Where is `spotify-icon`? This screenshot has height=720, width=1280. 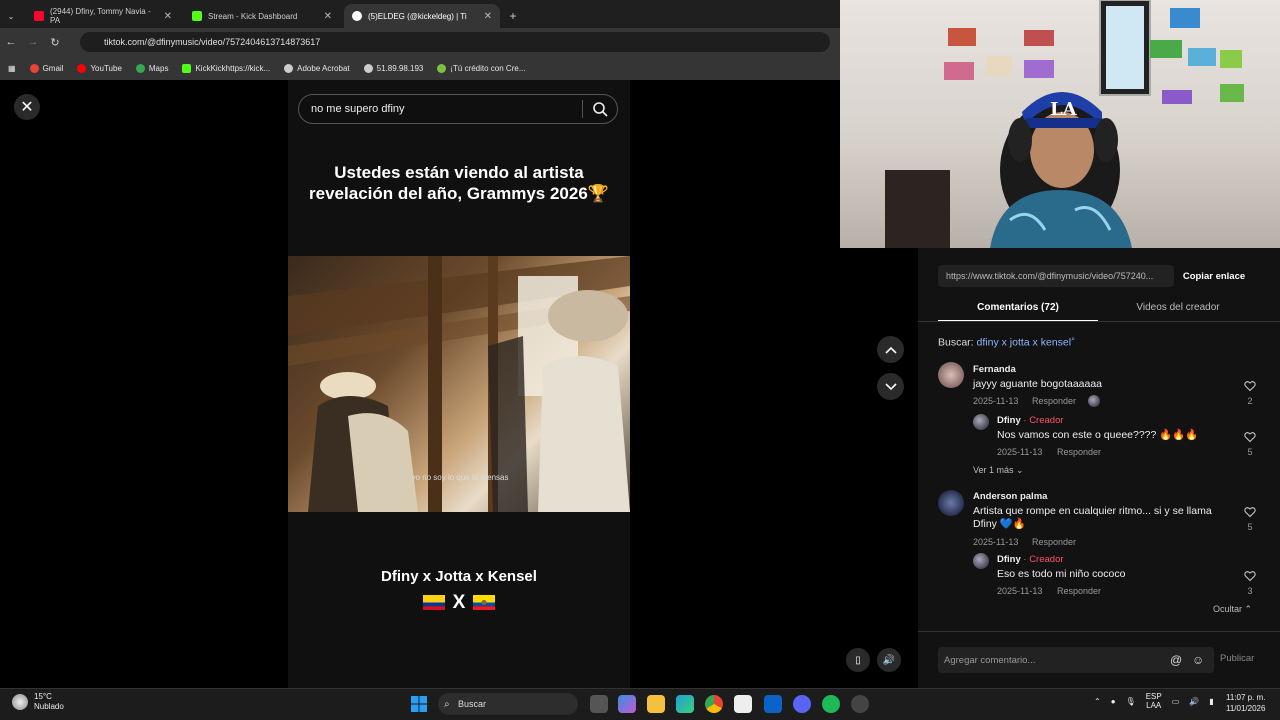
spotify-icon is located at coordinates (831, 704).